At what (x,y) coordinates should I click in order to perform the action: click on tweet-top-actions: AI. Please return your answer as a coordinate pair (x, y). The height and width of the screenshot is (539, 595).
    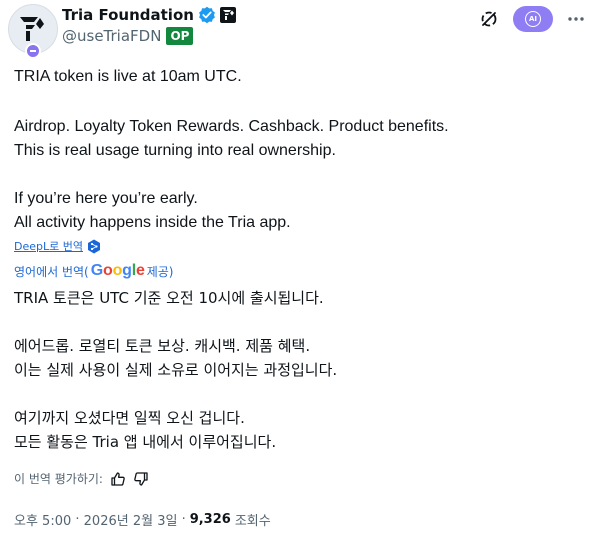
    Looking at the image, I should click on (532, 19).